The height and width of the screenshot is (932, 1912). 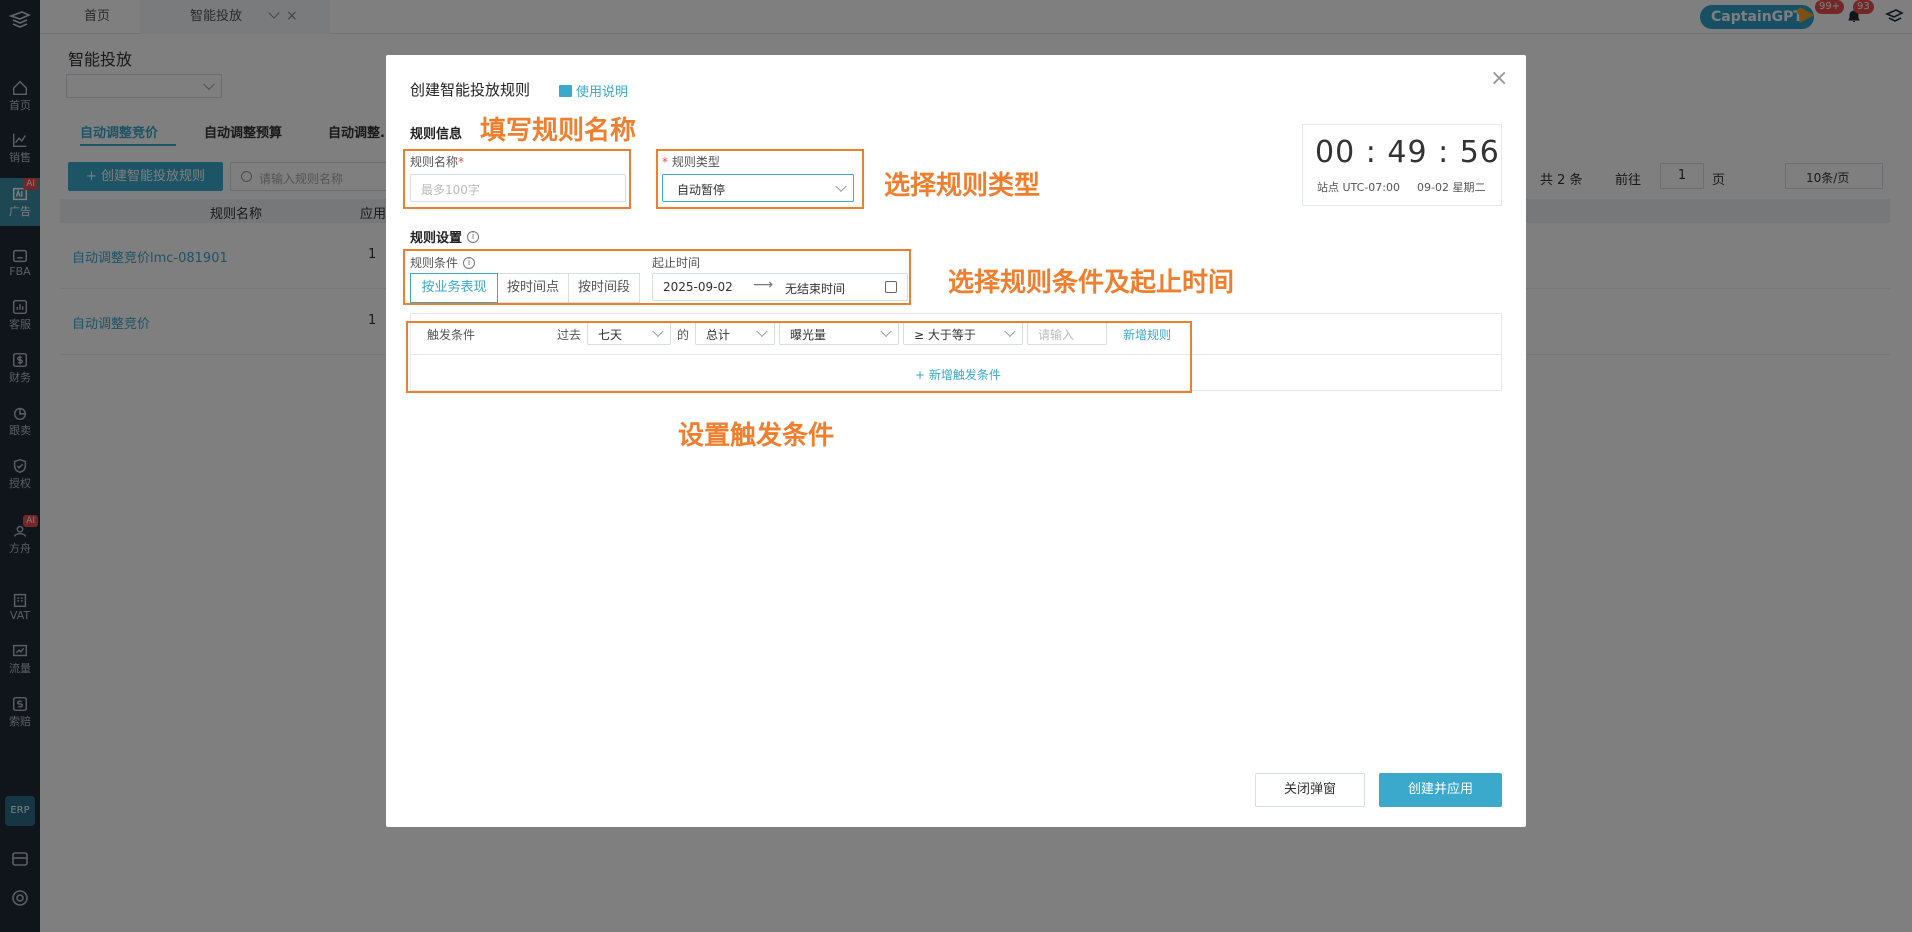 What do you see at coordinates (436, 134) in the screenshot?
I see `section-rule-info: 规则信息` at bounding box center [436, 134].